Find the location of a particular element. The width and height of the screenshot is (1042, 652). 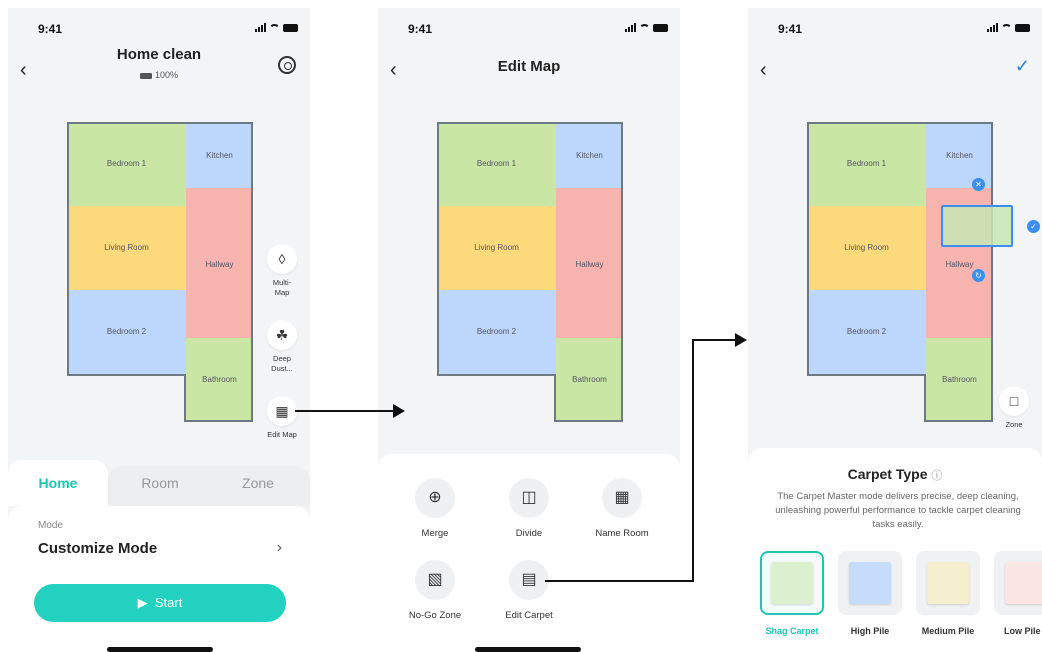

divide-icon: ◫ is located at coordinates (529, 498).